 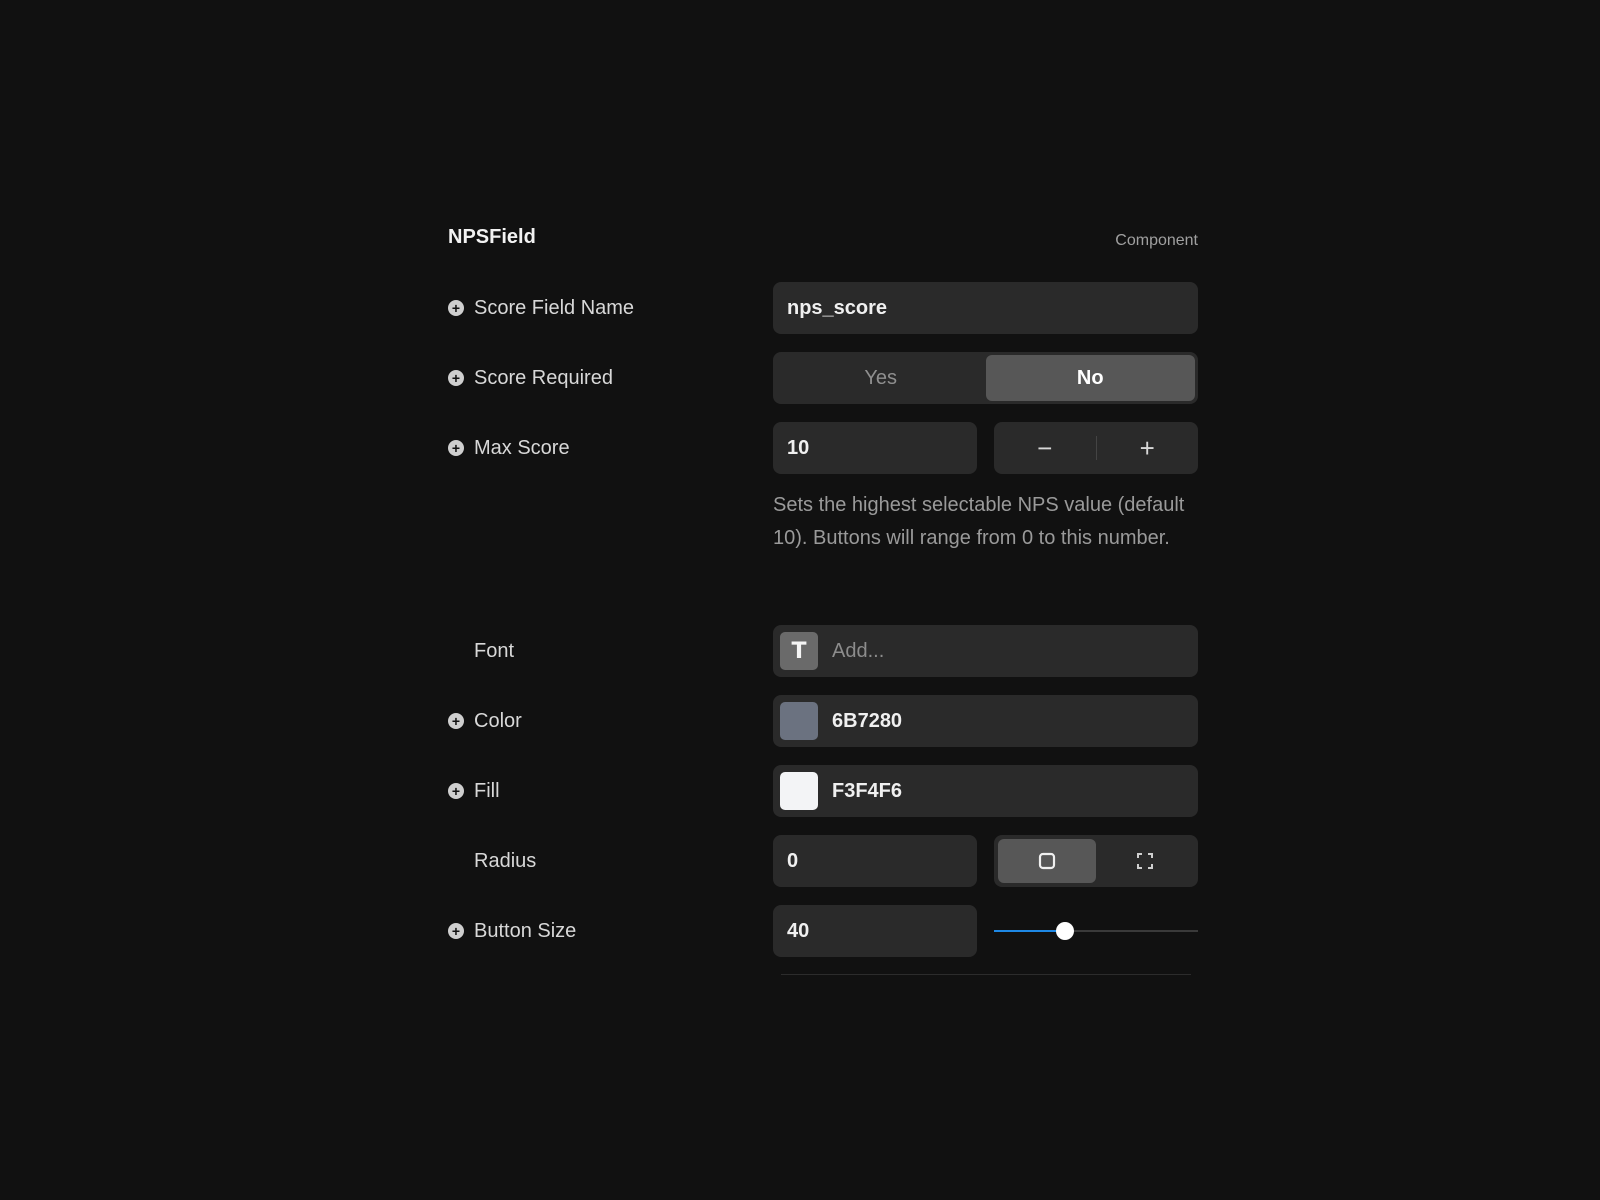 I want to click on color-swatch, so click(x=799, y=721).